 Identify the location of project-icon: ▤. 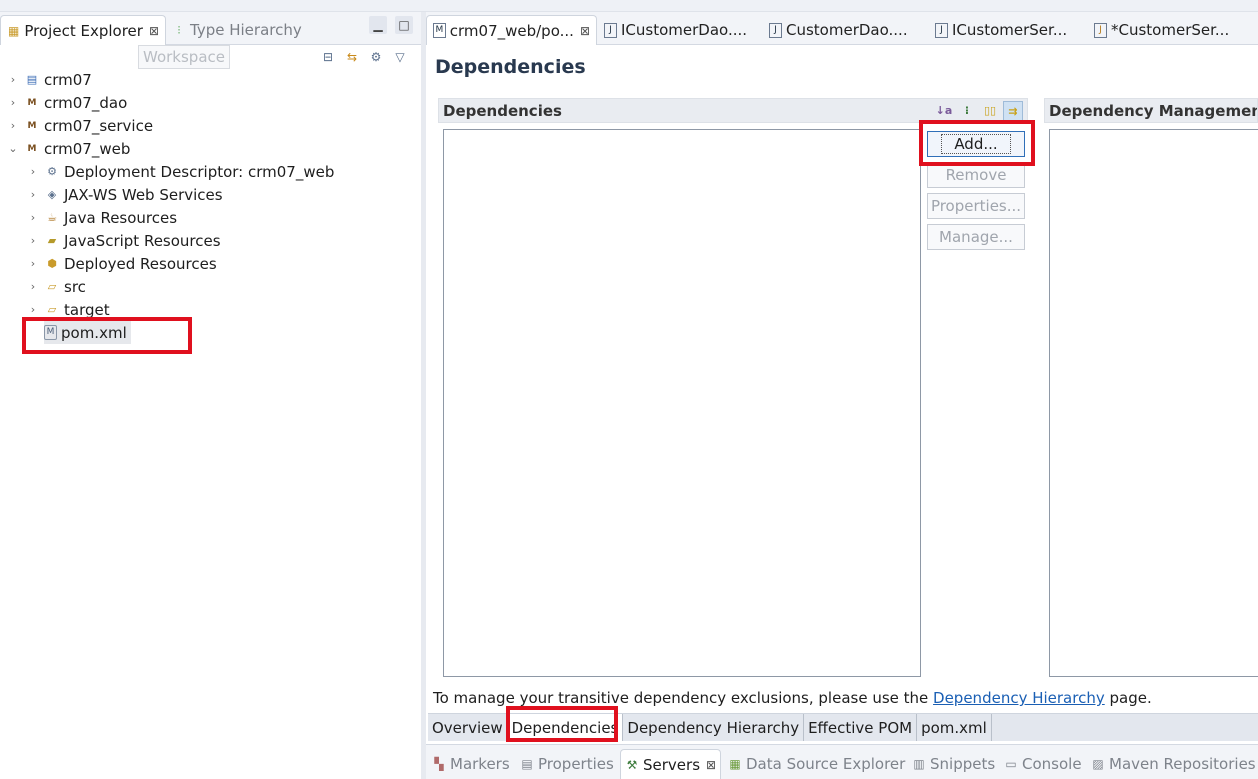
(32, 79).